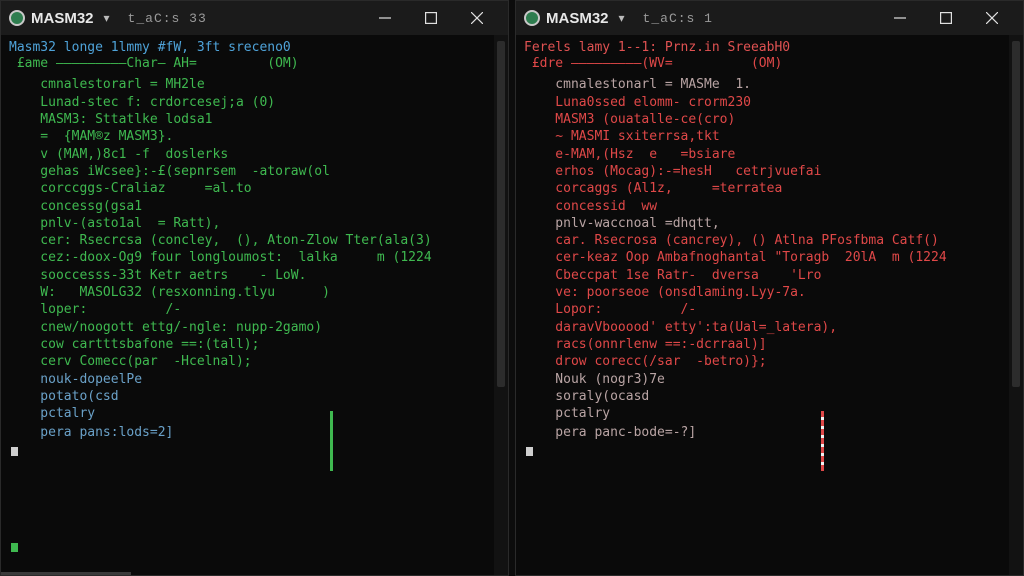 This screenshot has width=1024, height=576. What do you see at coordinates (657, 47) in the screenshot?
I see `terminal-line: Ferels lamy 1--1: Prnz.in SreeabH0` at bounding box center [657, 47].